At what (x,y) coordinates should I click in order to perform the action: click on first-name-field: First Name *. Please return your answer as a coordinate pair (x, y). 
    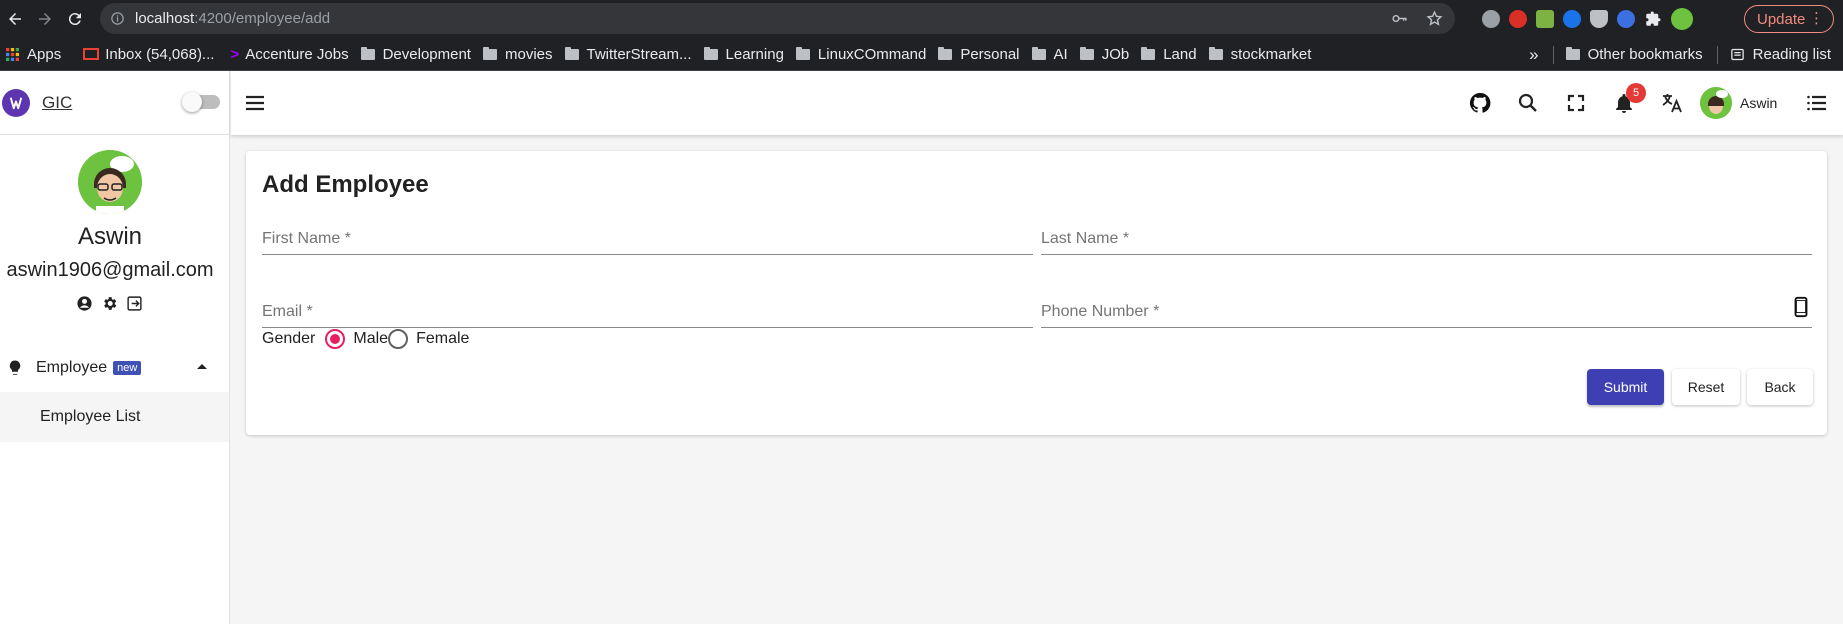
    Looking at the image, I should click on (647, 233).